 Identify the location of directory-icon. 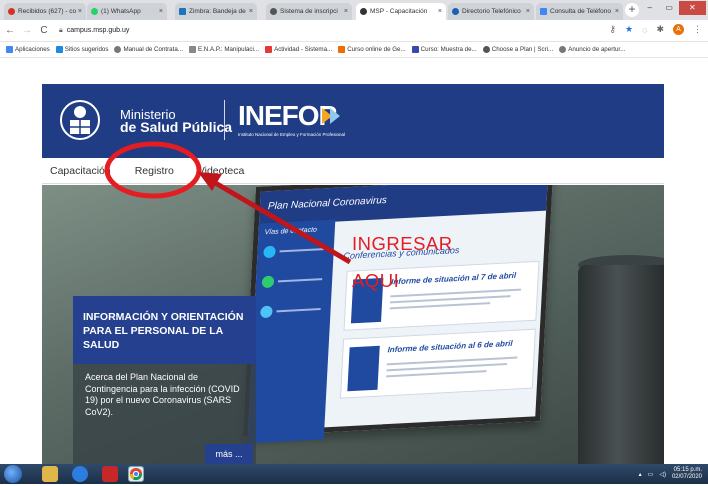
(455, 11).